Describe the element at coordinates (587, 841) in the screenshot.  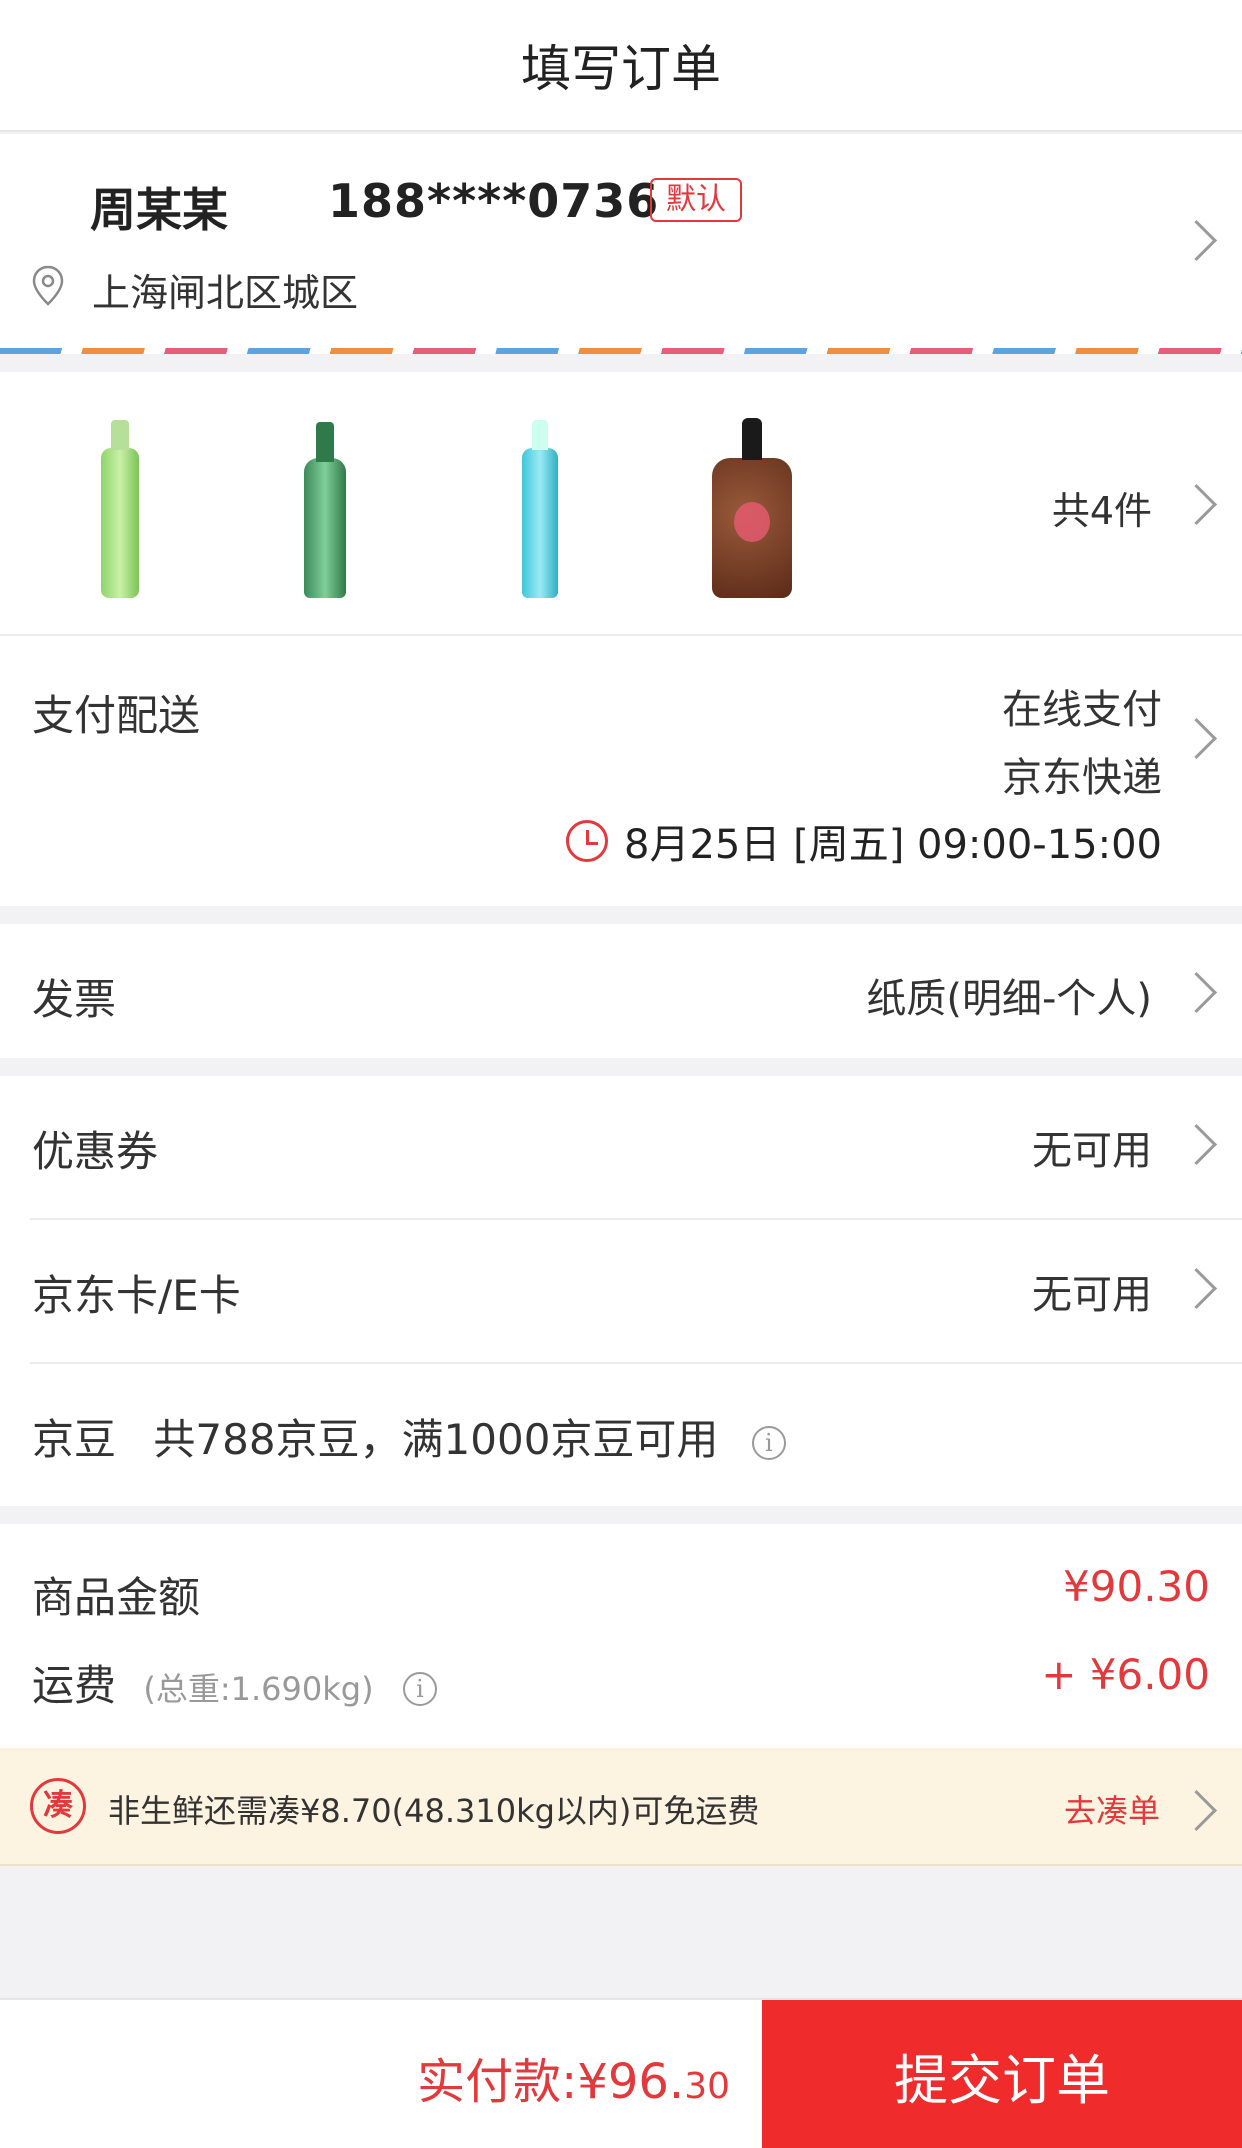
I see `clock-icon` at that location.